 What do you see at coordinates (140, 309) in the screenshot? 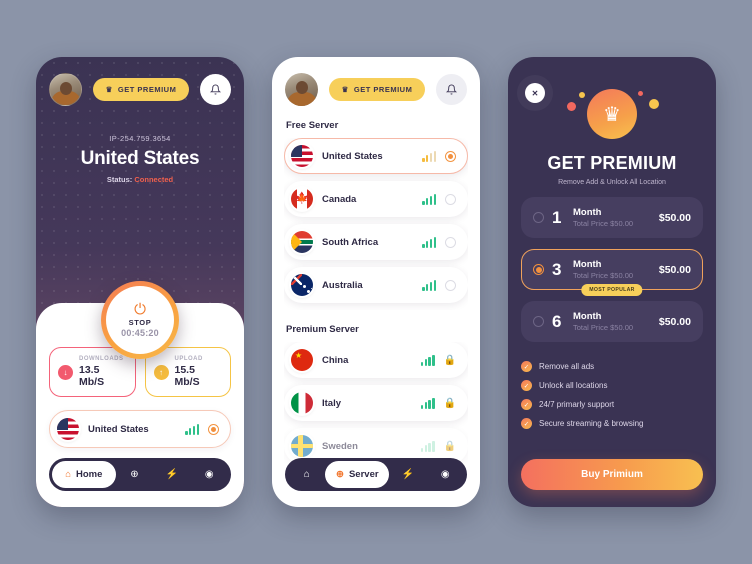
I see `power-icon: ⏻` at bounding box center [140, 309].